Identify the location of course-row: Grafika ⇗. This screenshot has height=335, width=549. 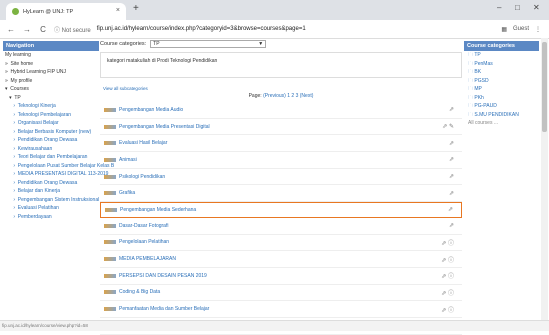
(281, 194).